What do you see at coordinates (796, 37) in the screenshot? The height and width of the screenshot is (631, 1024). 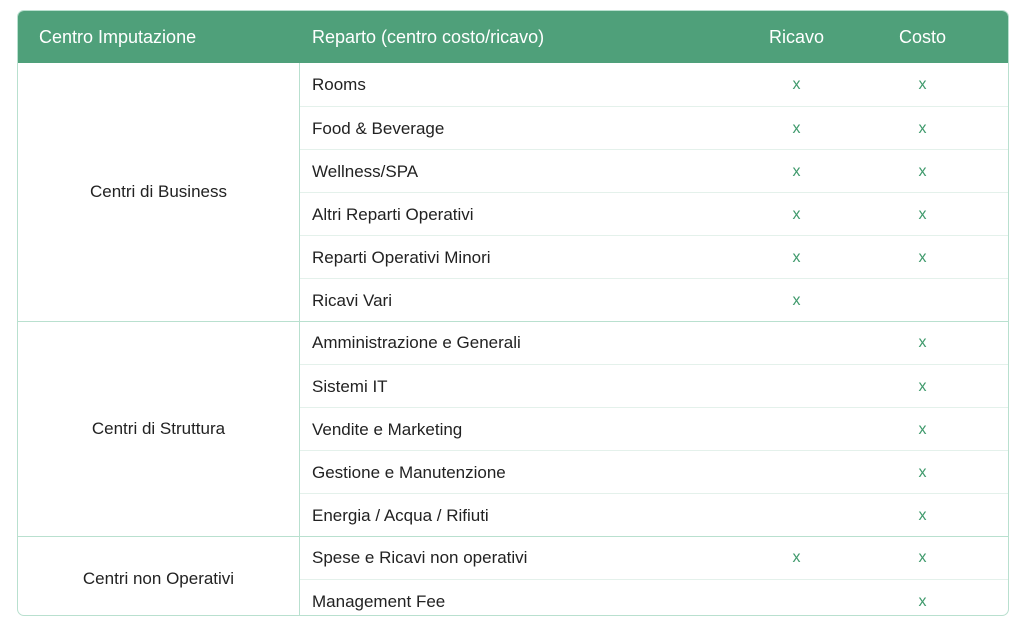 I see `header-ricavo: Ricavo` at bounding box center [796, 37].